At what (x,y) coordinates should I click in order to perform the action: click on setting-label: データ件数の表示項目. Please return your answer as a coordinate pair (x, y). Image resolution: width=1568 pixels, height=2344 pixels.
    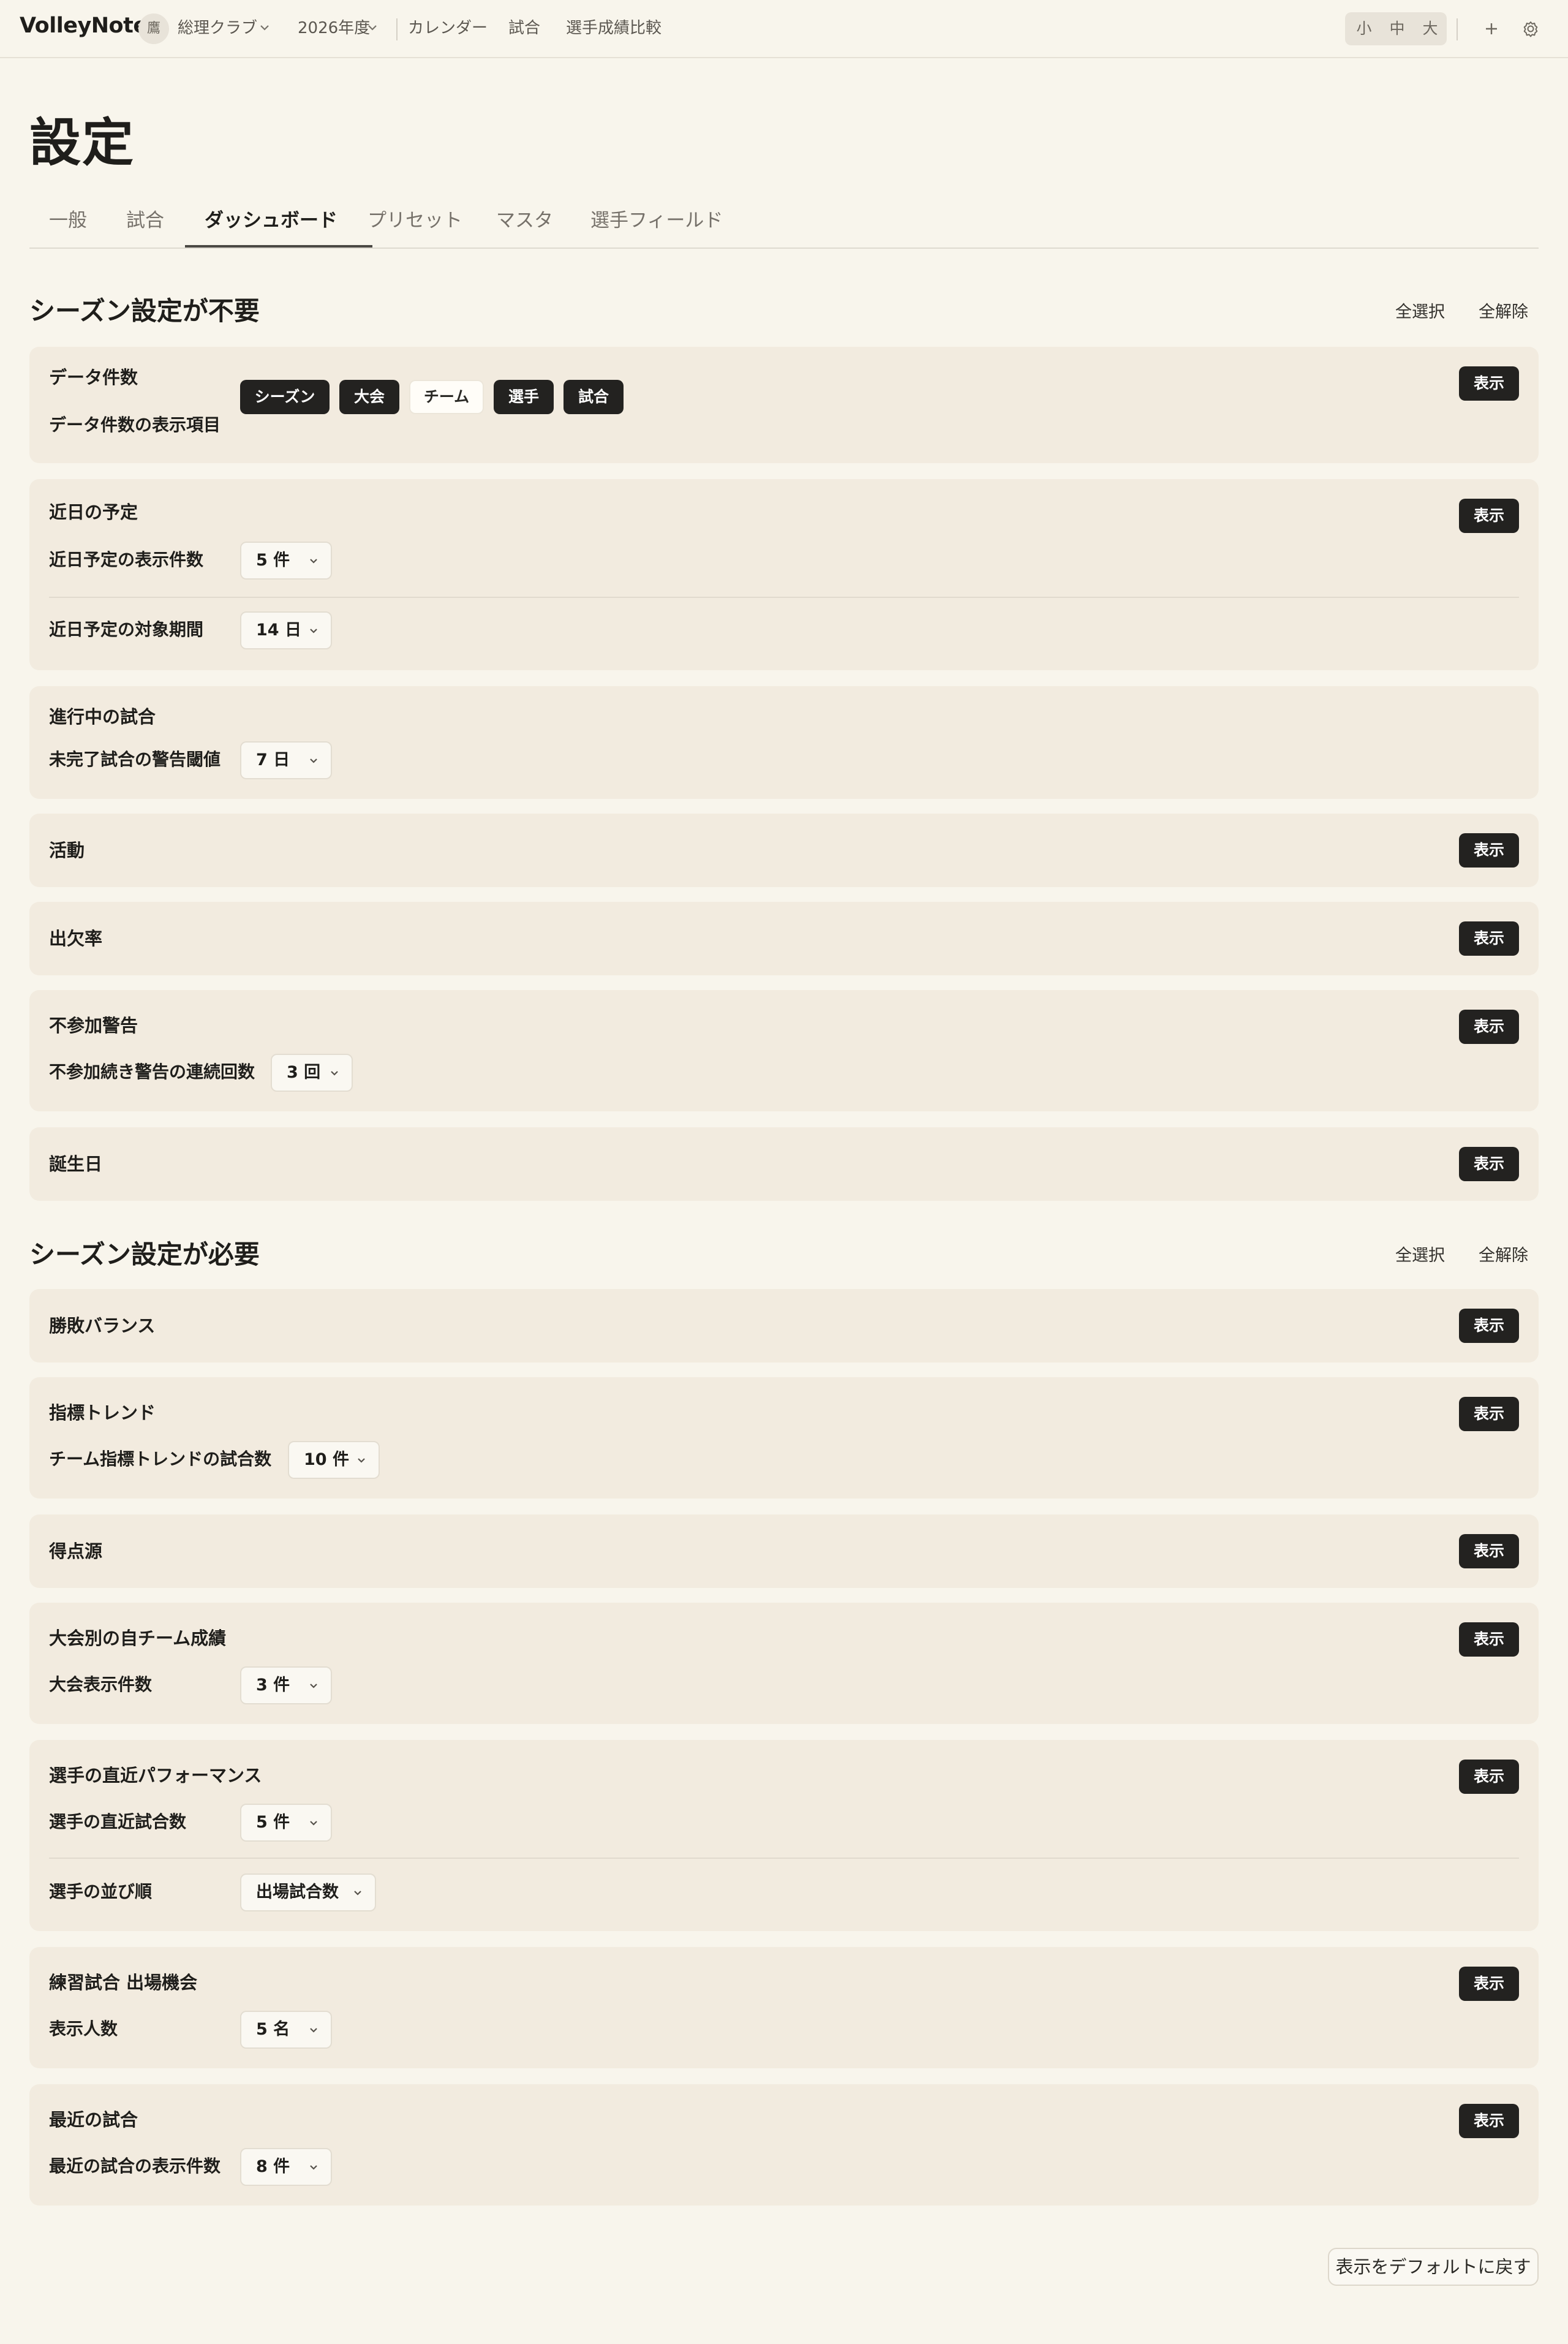
    Looking at the image, I should click on (135, 425).